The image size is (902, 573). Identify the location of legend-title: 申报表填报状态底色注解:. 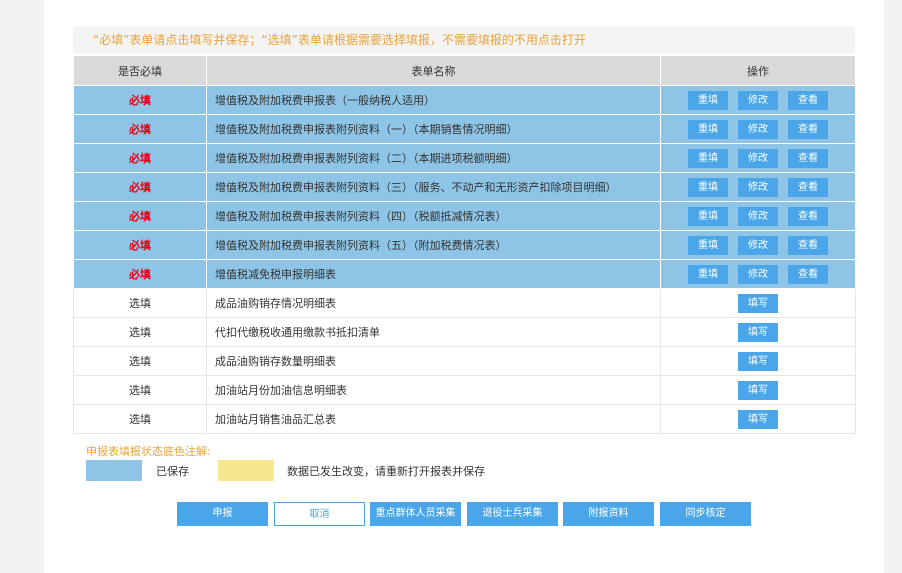
(148, 451).